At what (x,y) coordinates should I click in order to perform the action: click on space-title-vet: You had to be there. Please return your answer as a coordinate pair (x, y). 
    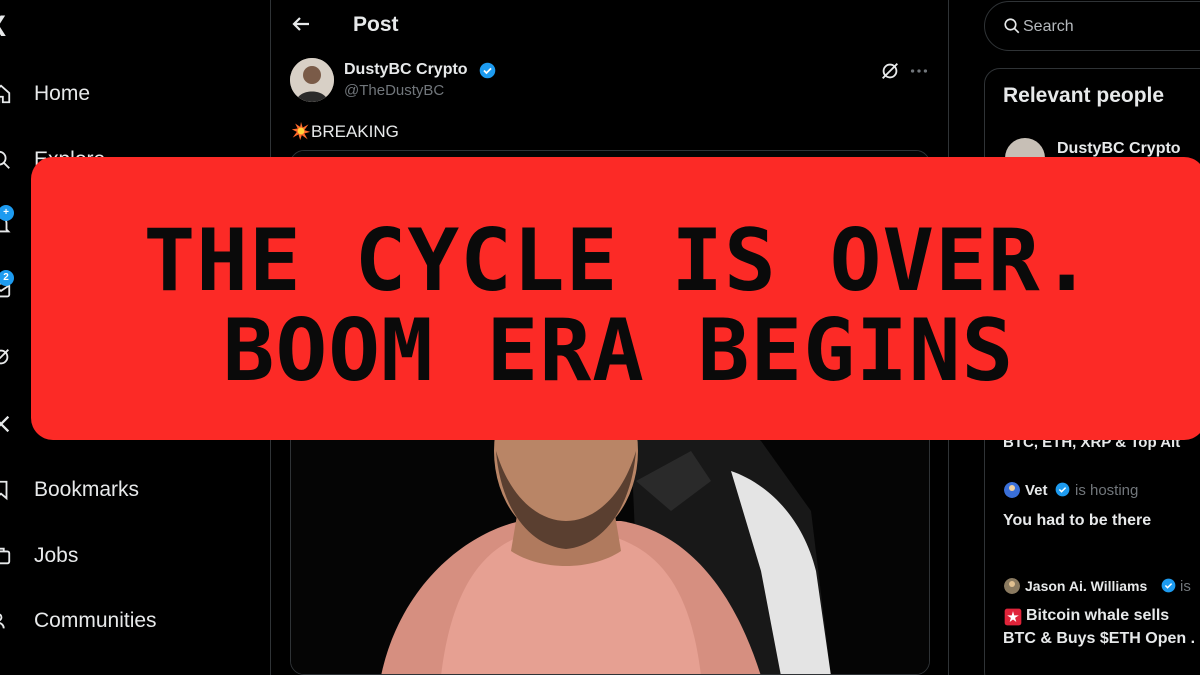
    Looking at the image, I should click on (1077, 521).